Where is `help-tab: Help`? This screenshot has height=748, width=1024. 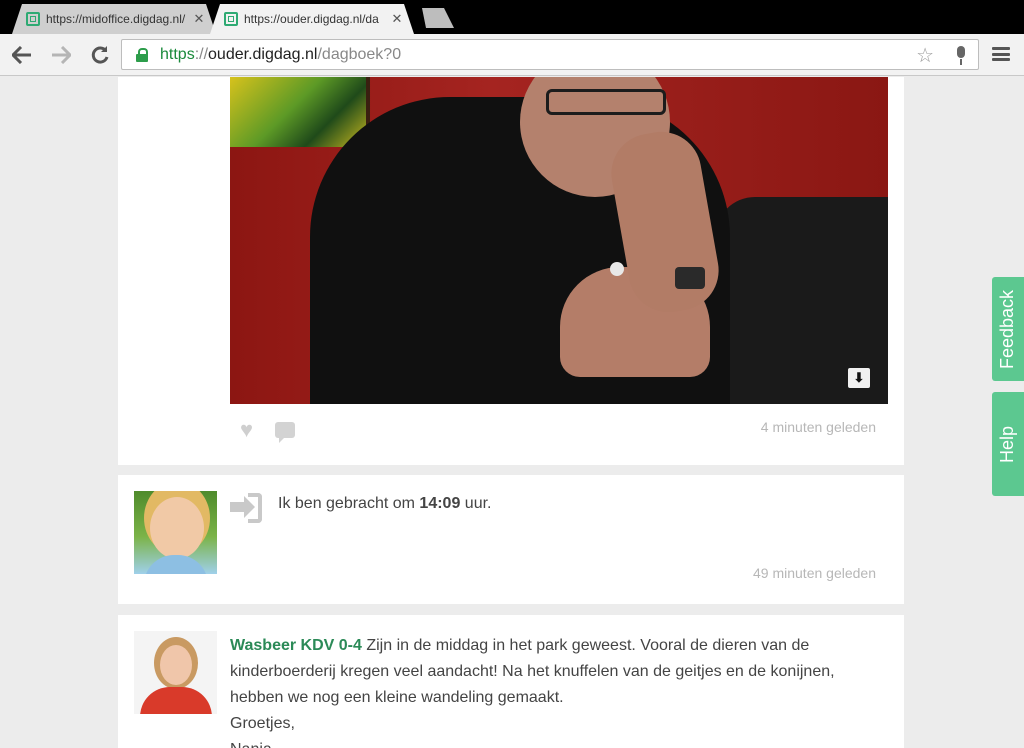
help-tab: Help is located at coordinates (1008, 444).